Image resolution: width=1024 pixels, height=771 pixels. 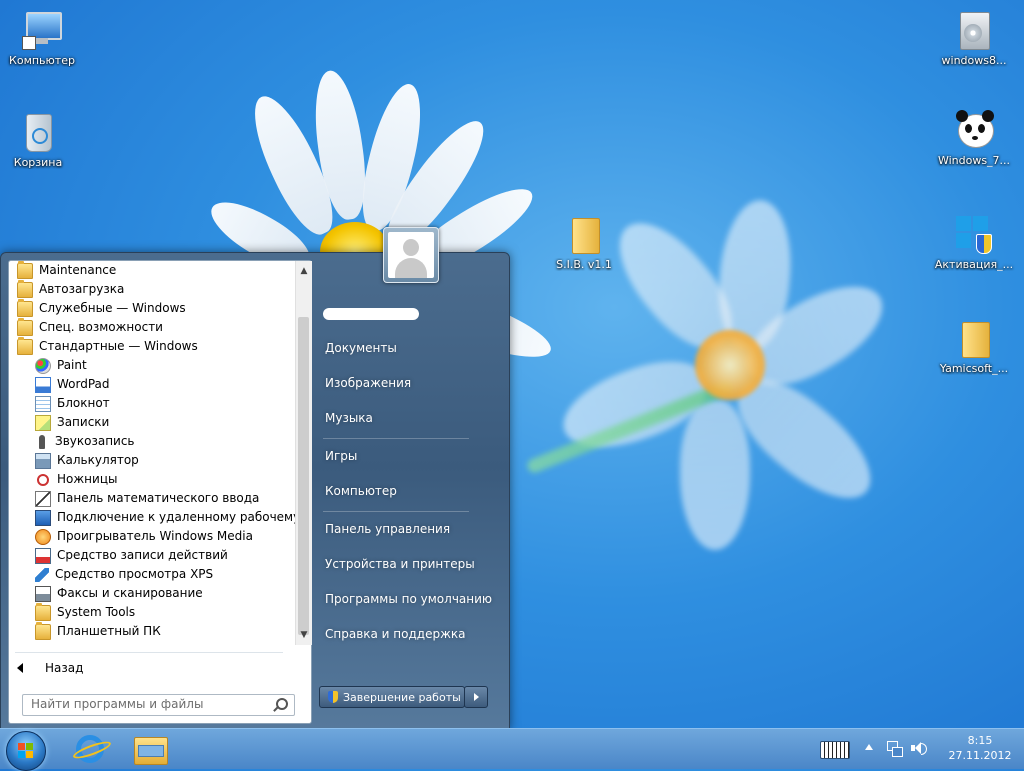 What do you see at coordinates (155, 536) in the screenshot?
I see `program-label: Проигрыватель Windows Media` at bounding box center [155, 536].